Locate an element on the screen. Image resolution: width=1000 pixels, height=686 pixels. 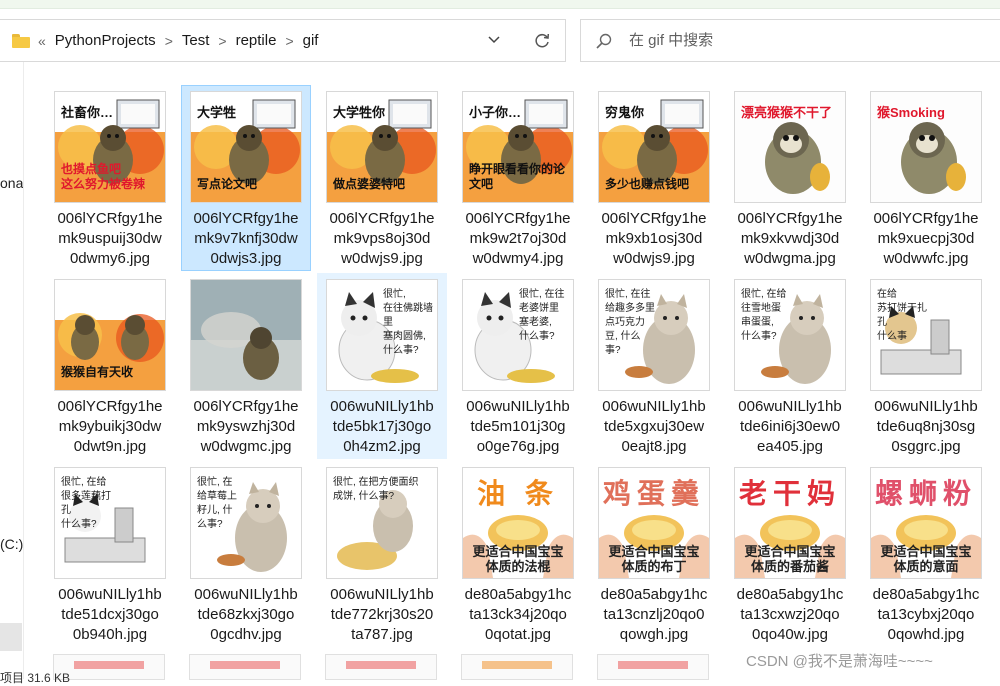
file-thumbnail: 小子你… 睁开眼看看你的论文吧 is located at coordinates (518, 147).